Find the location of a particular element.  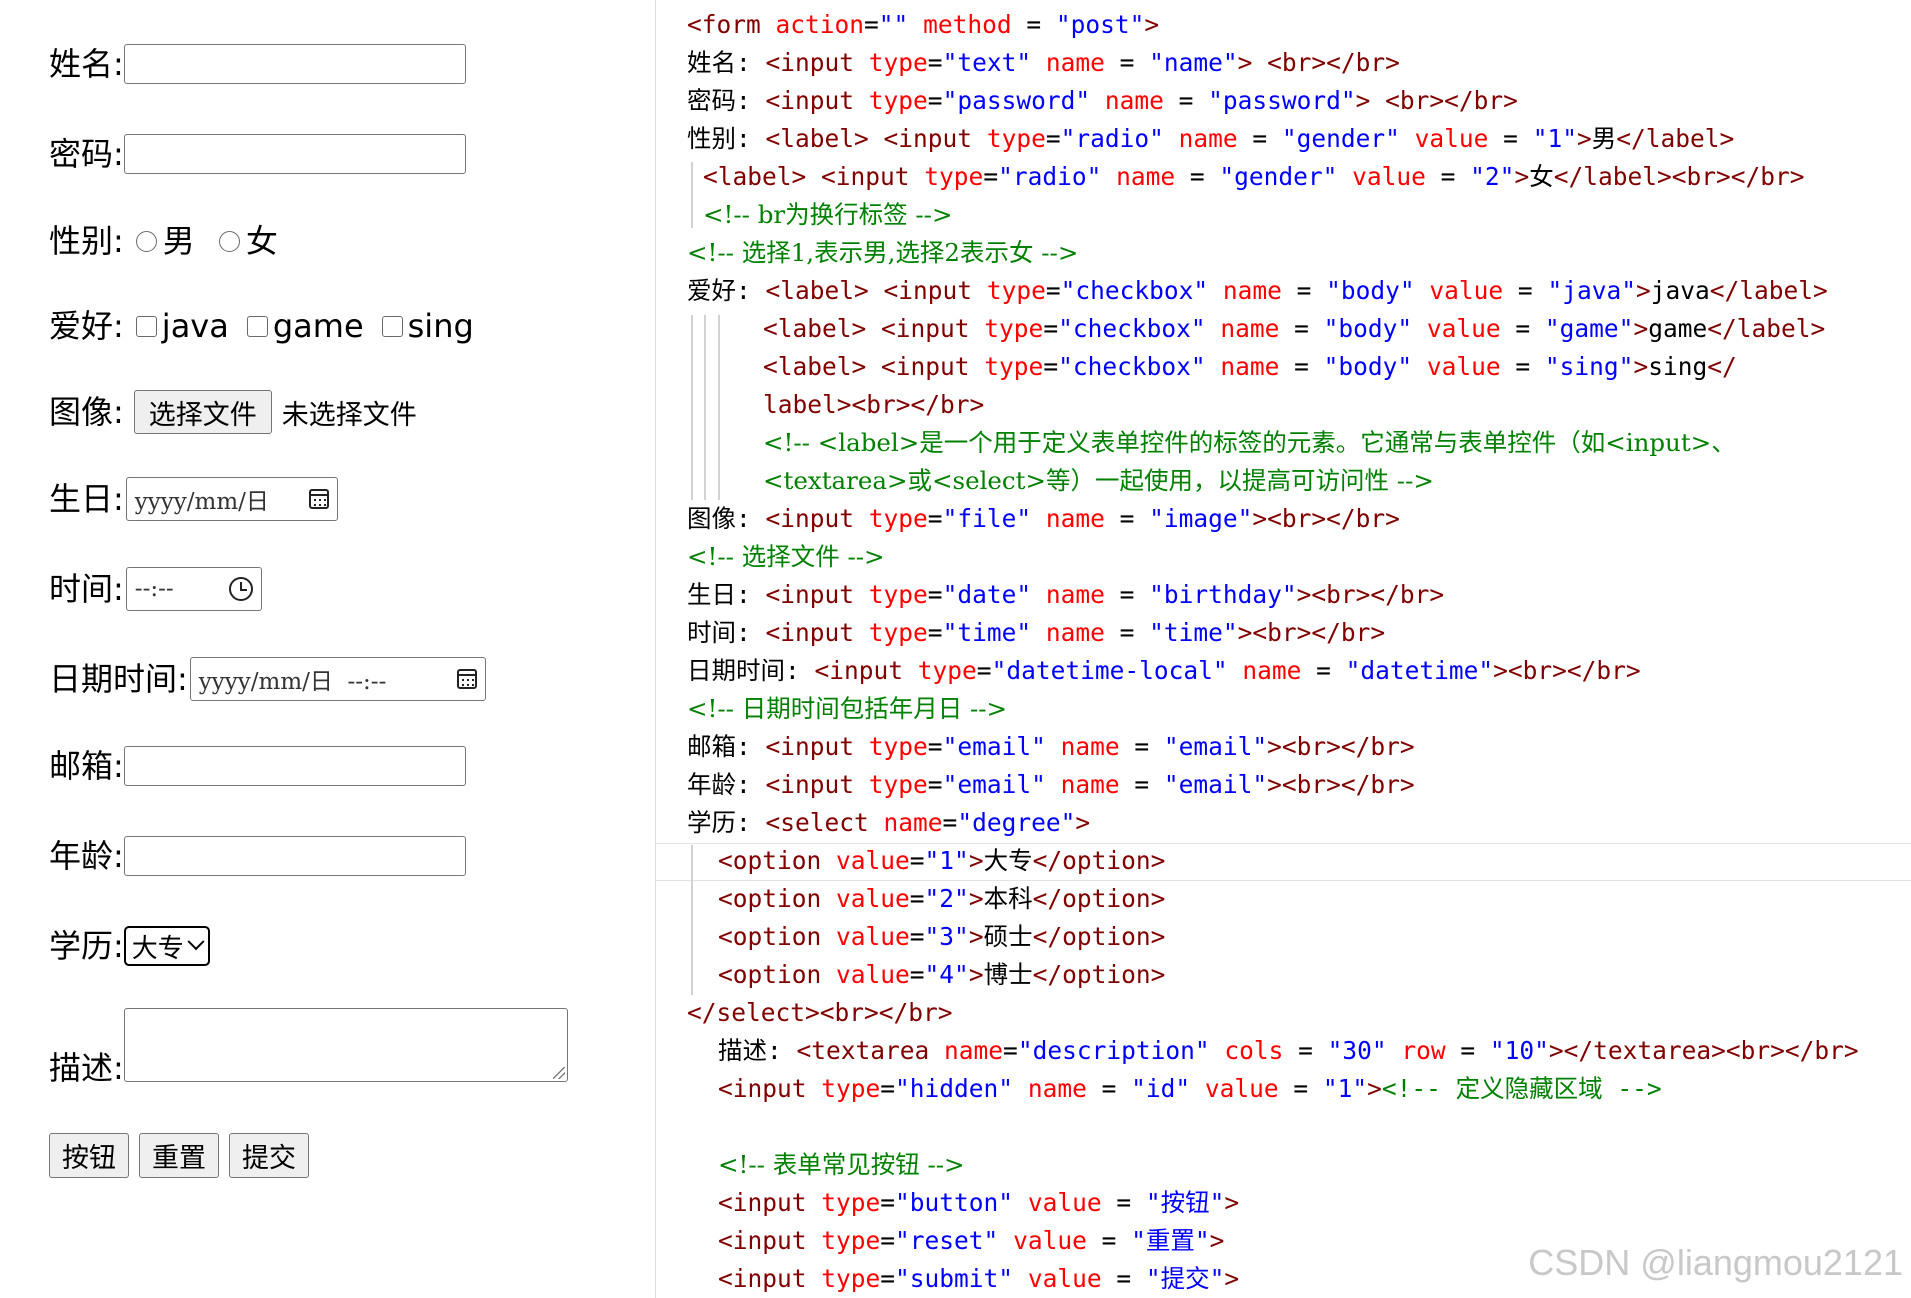

indent-guide is located at coordinates (692, 407).